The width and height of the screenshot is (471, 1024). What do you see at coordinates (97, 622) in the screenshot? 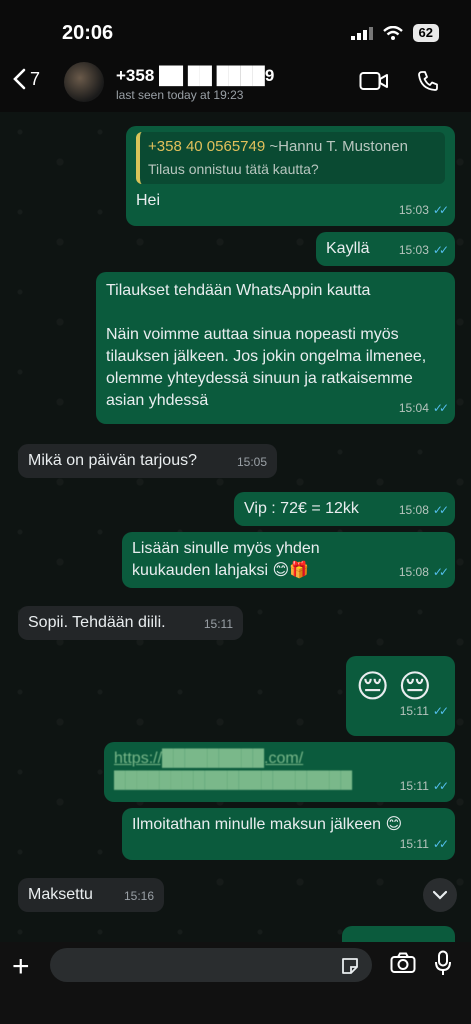
I see `message-text: Sopii. Tehdään diili.` at bounding box center [97, 622].